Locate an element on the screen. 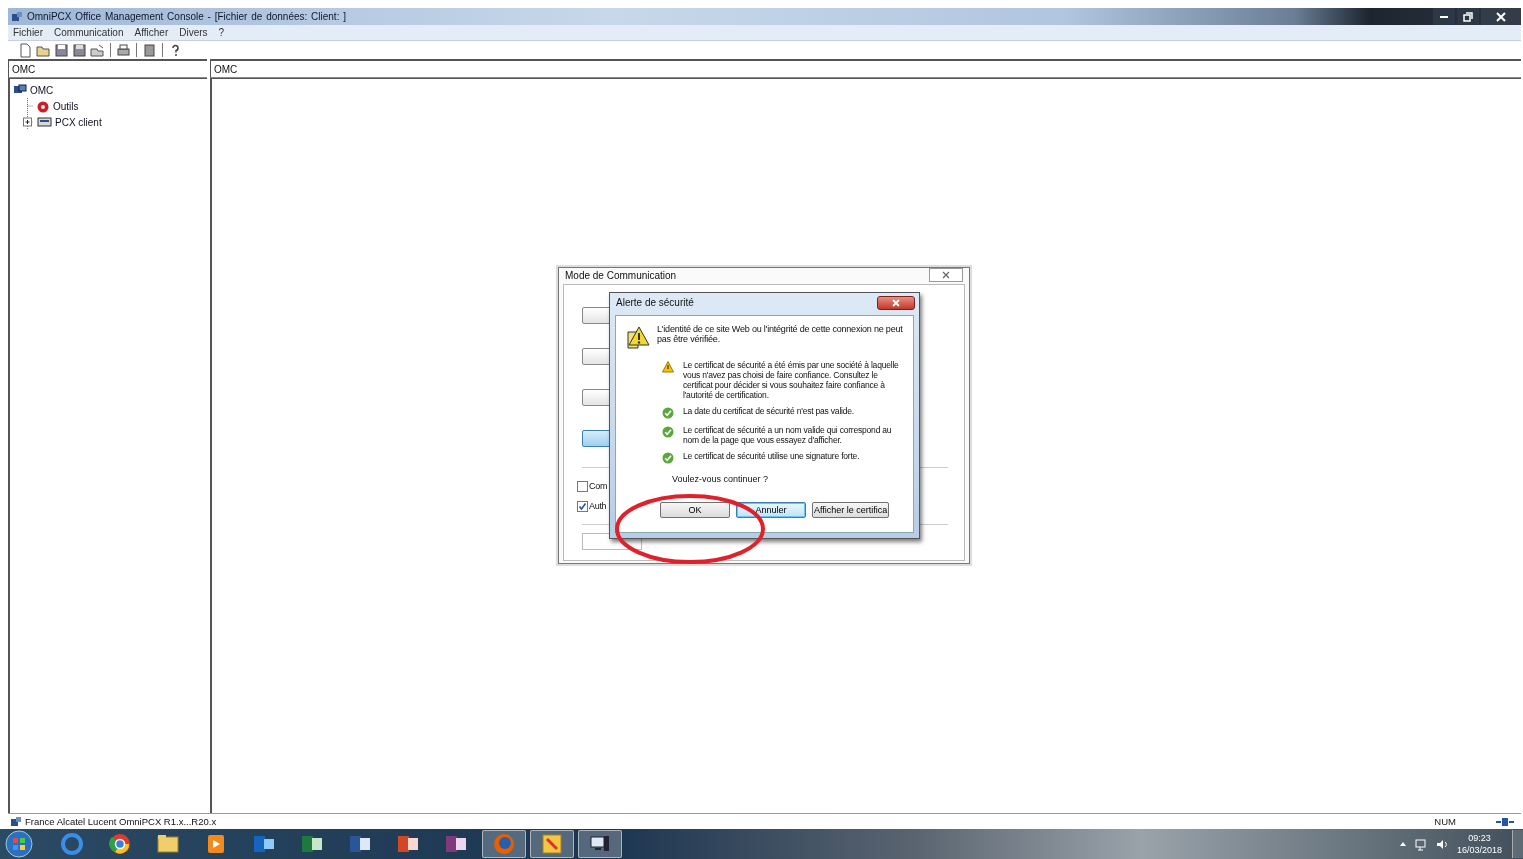  alert-title: Alerte de sécurité is located at coordinates (655, 302).